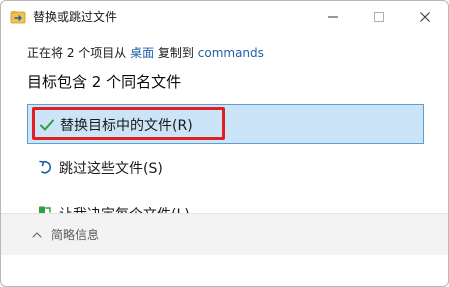  I want to click on copy-status-prefix: 正在将 2 个项目从, so click(79, 53).